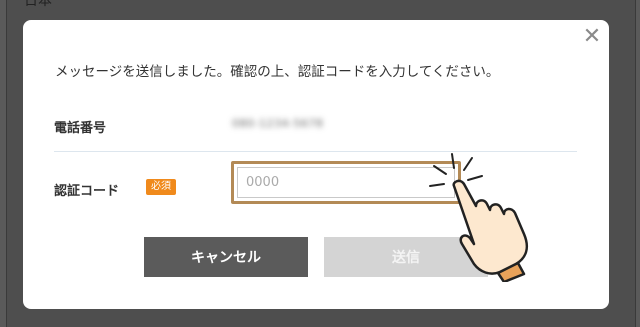 The image size is (640, 327). What do you see at coordinates (80, 128) in the screenshot?
I see `phone-label: 電話番号` at bounding box center [80, 128].